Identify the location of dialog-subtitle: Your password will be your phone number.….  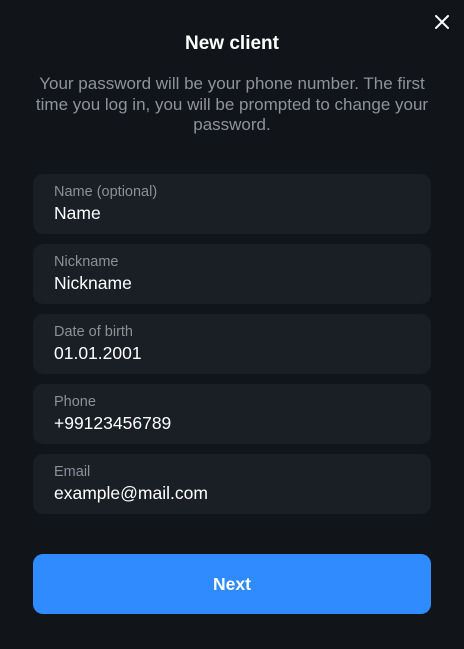
(232, 104).